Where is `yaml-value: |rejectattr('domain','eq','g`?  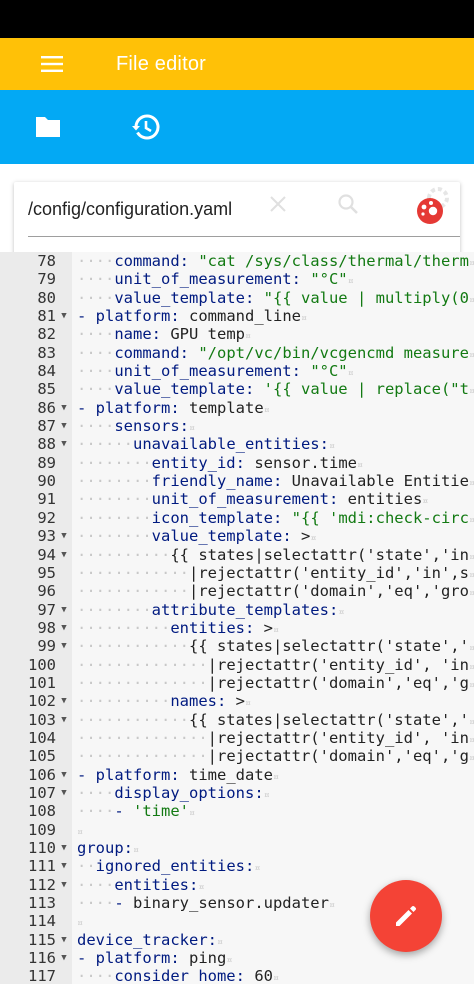
yaml-value: |rejectattr('domain','eq','g is located at coordinates (338, 756).